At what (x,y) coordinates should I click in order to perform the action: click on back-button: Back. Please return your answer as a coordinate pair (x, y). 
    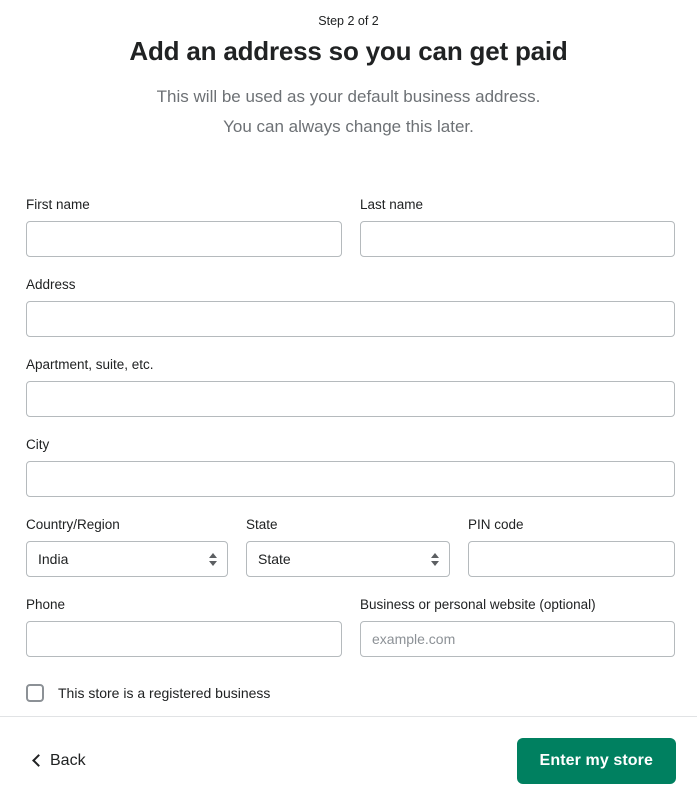
    Looking at the image, I should click on (59, 761).